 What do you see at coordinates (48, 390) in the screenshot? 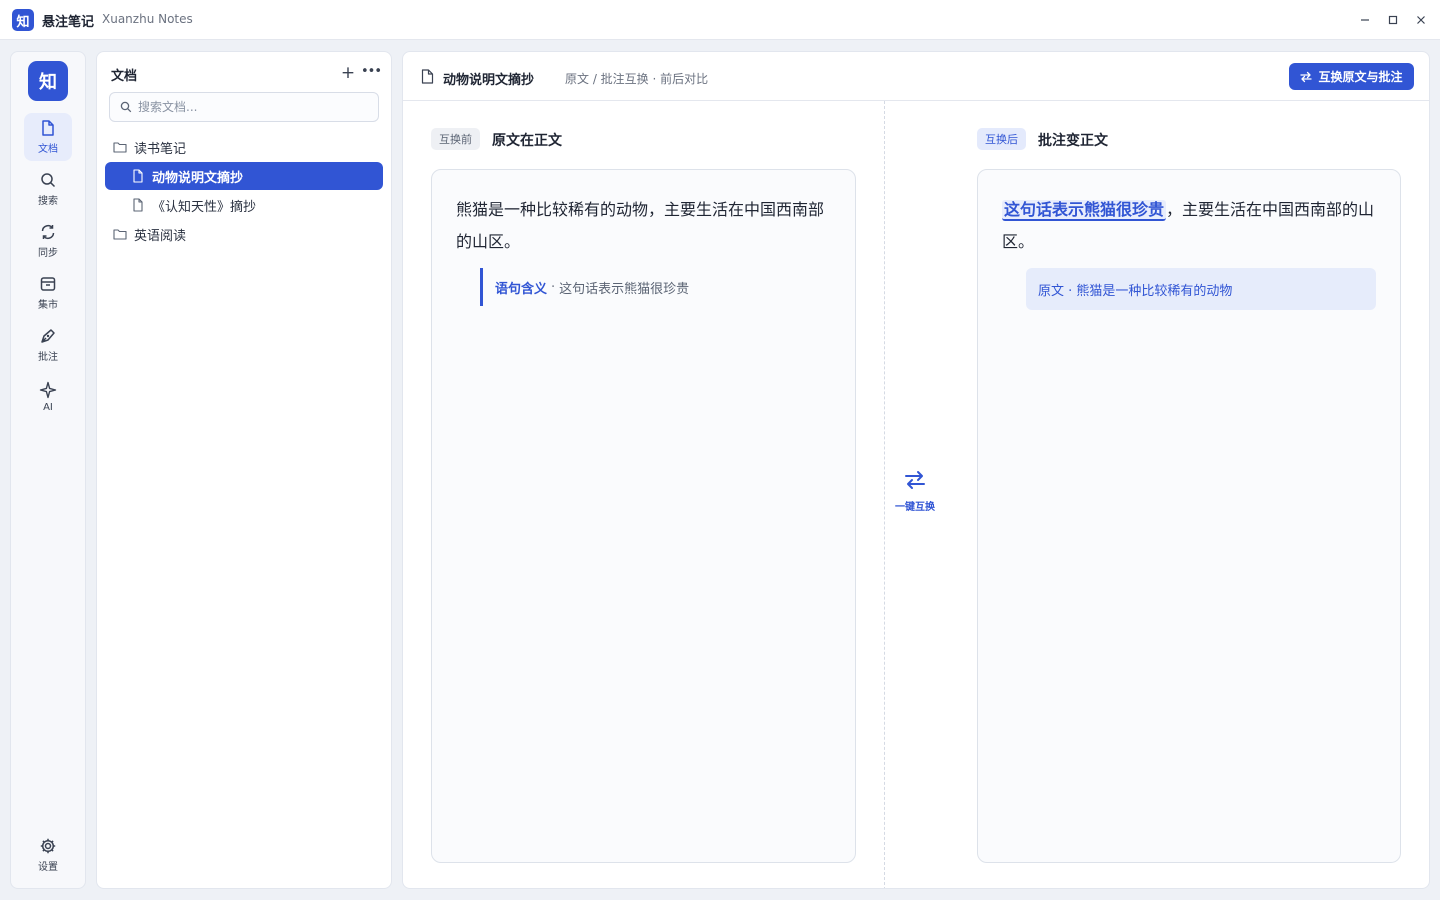
I see `sparkle-icon` at bounding box center [48, 390].